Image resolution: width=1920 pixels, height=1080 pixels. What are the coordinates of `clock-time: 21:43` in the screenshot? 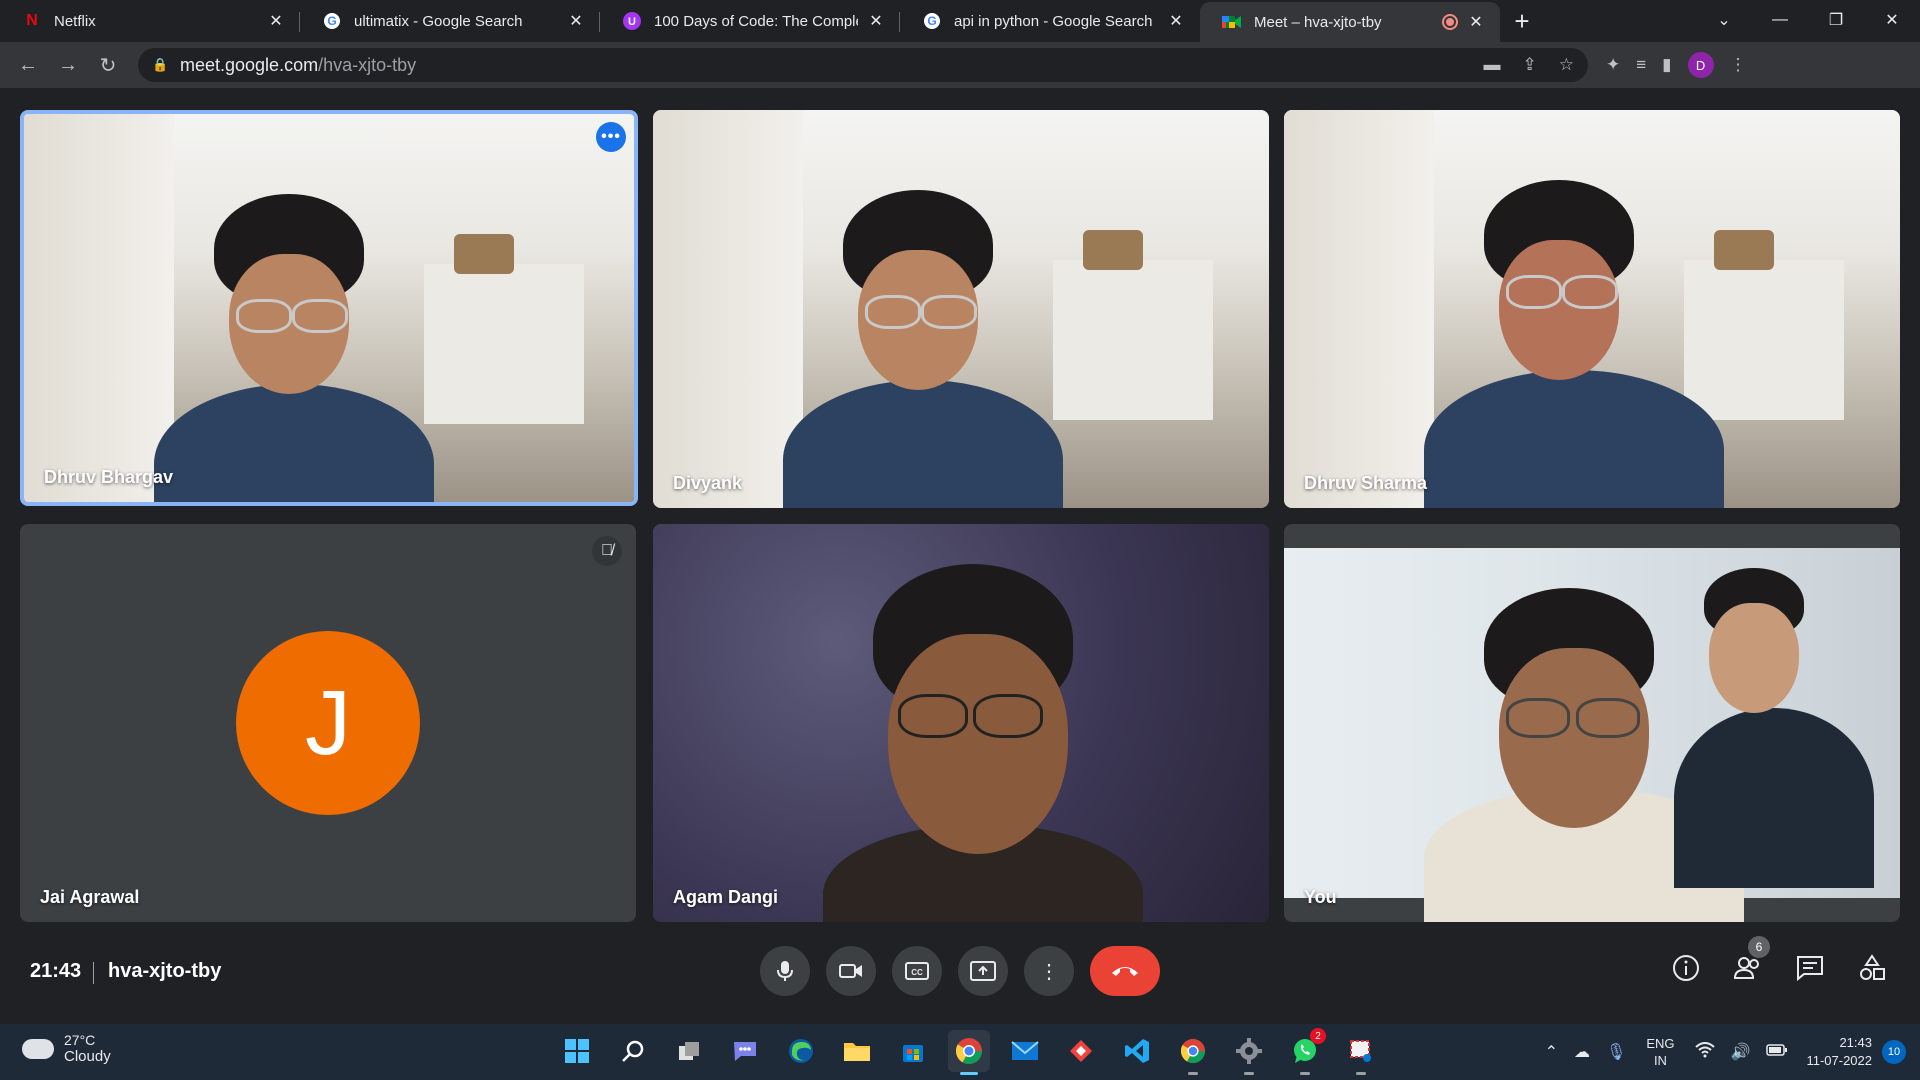 It's located at (1855, 1042).